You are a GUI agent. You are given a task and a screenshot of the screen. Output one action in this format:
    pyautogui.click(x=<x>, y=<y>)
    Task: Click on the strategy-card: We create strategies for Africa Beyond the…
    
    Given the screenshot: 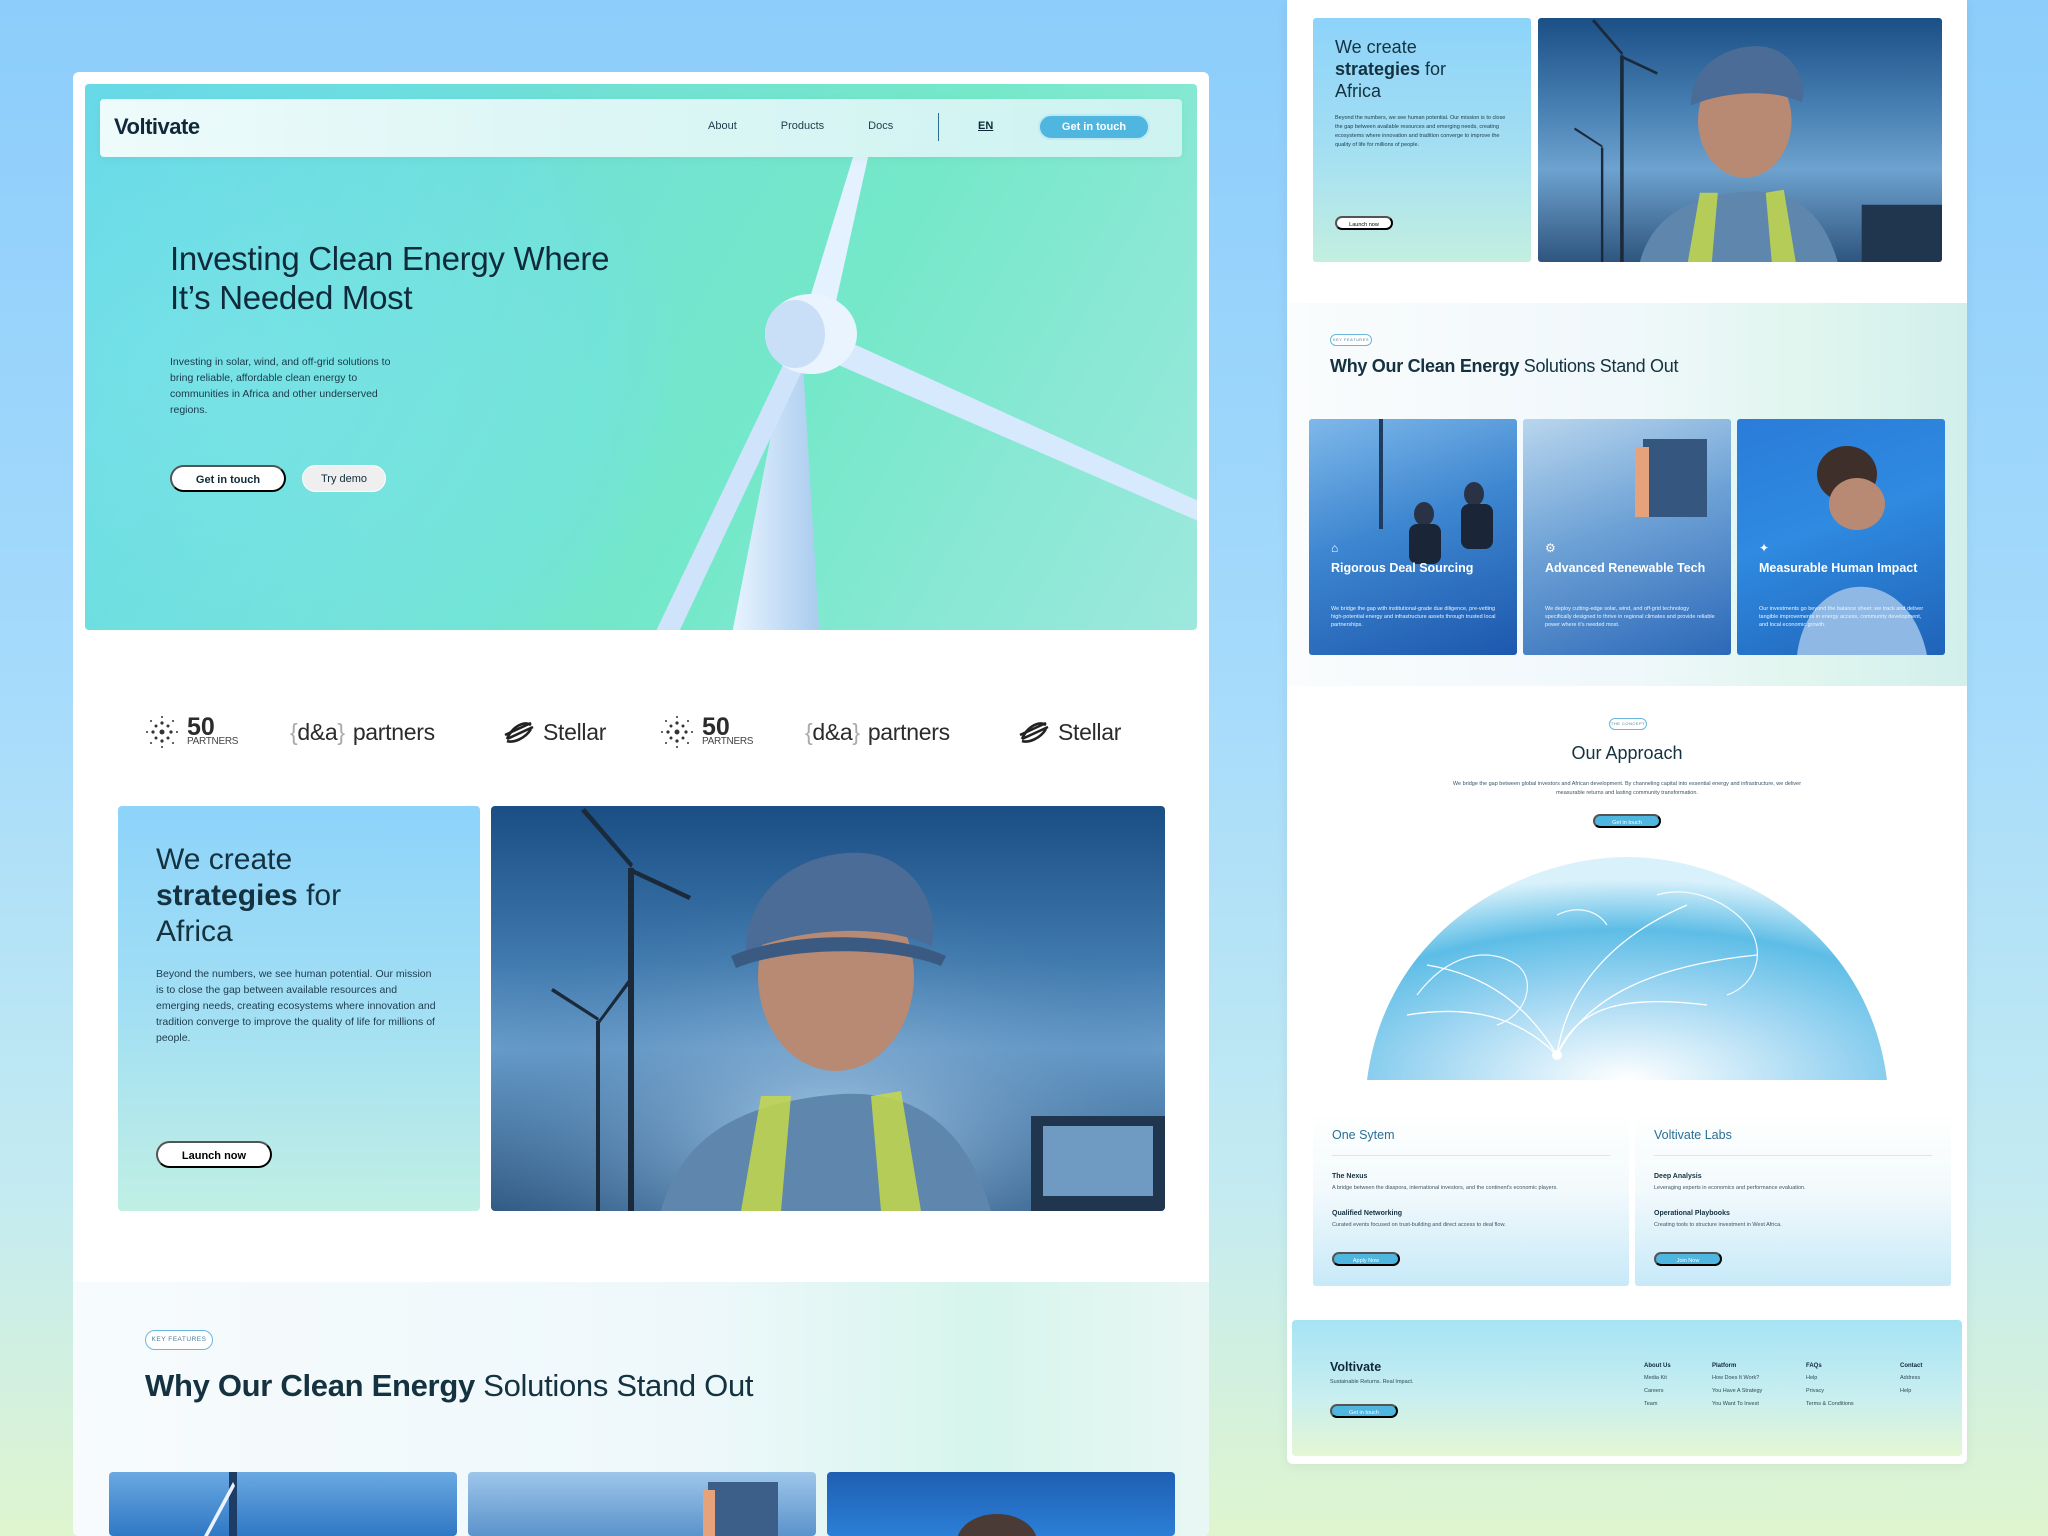 What is the action you would take?
    pyautogui.click(x=299, y=1008)
    